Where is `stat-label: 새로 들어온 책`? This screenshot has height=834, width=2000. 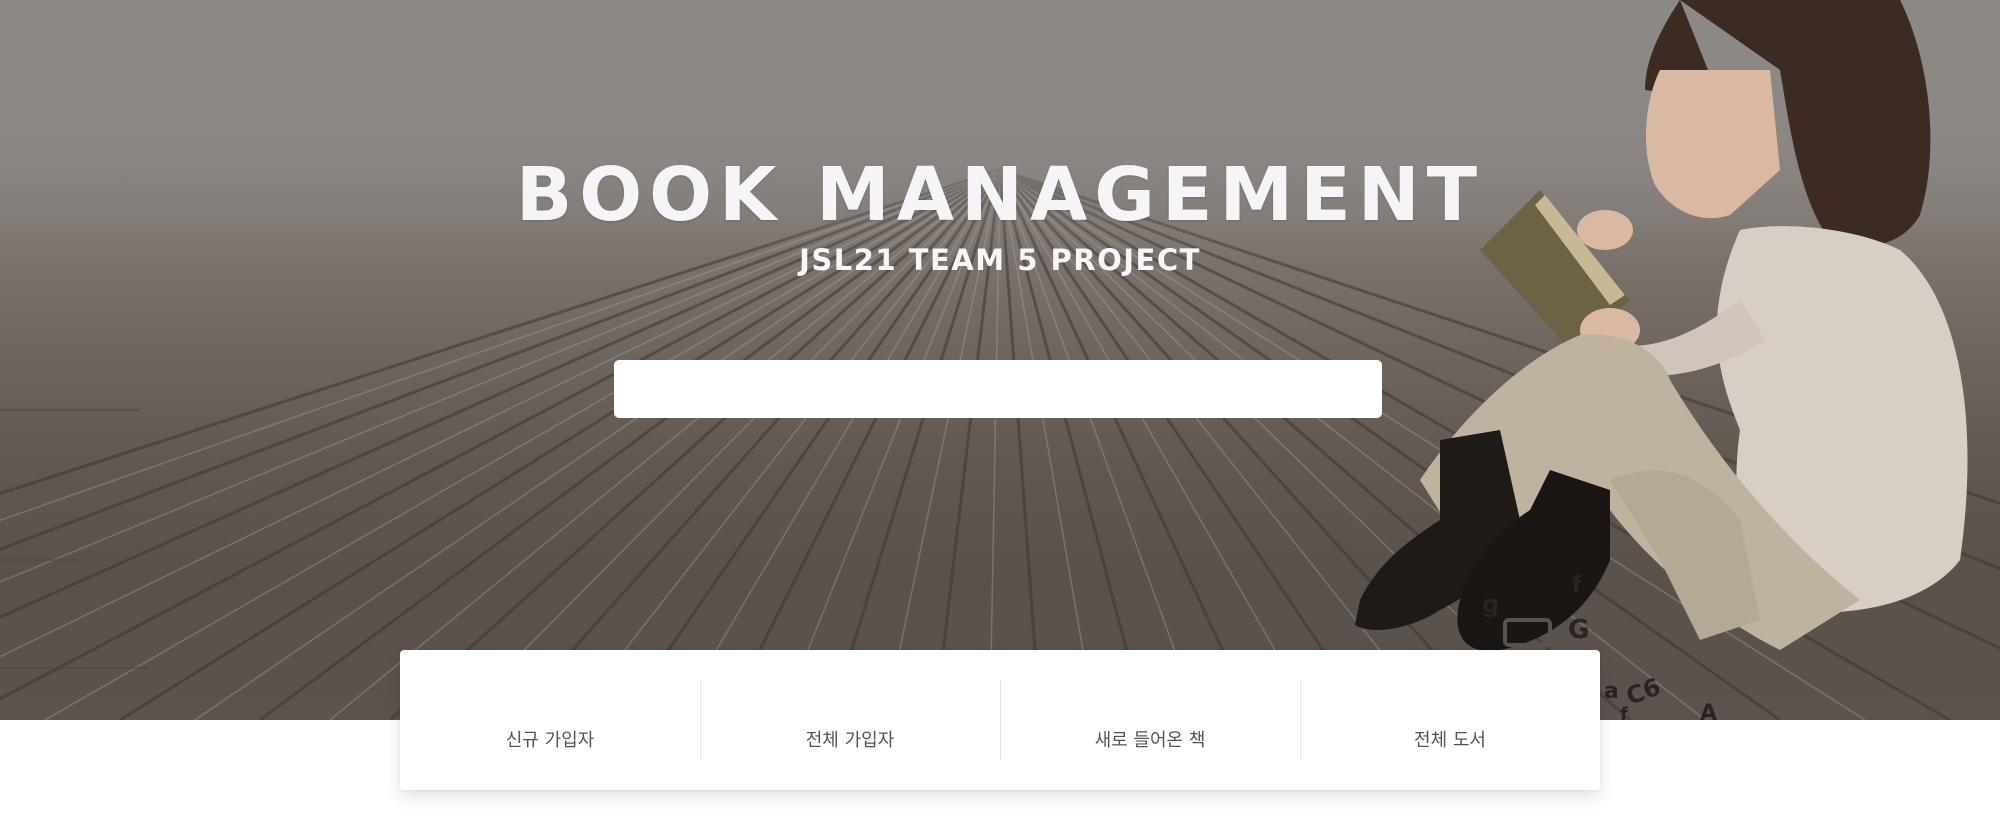 stat-label: 새로 들어온 책 is located at coordinates (1150, 740).